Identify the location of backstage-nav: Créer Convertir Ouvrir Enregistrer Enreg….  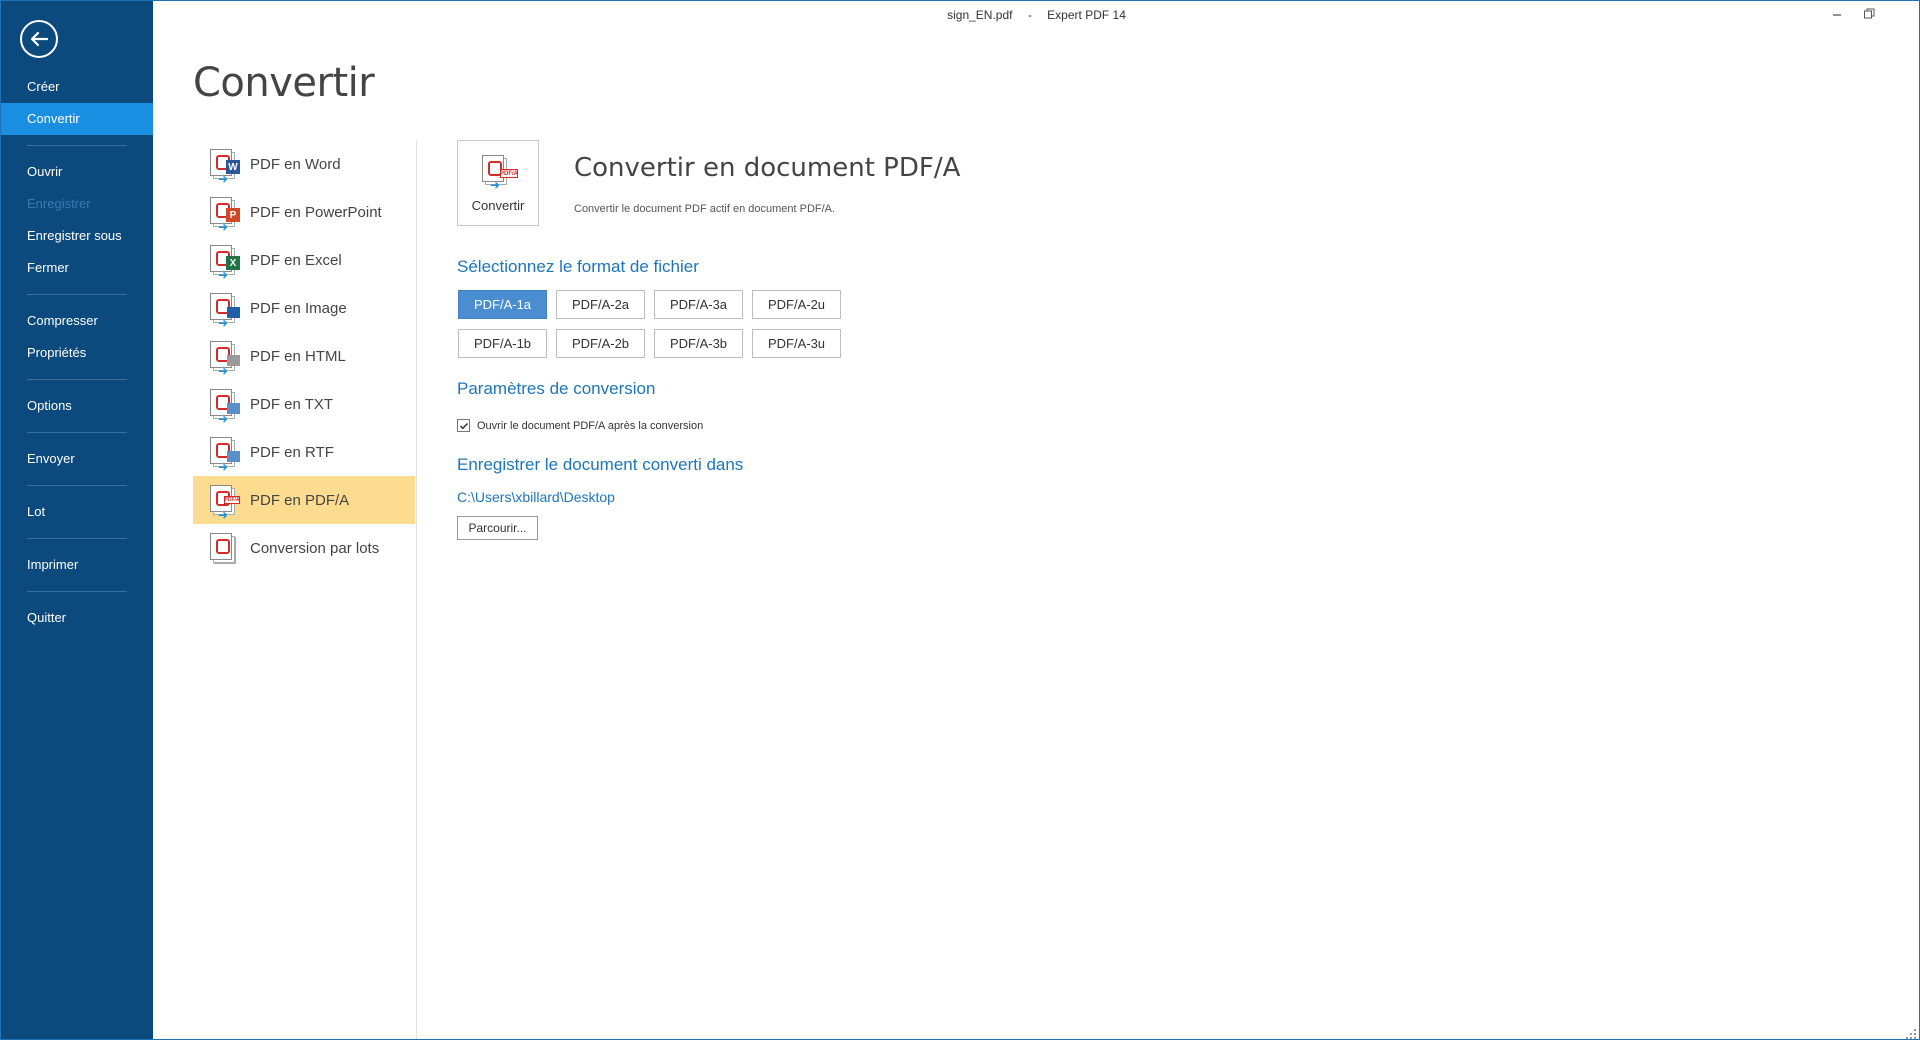
(76, 520).